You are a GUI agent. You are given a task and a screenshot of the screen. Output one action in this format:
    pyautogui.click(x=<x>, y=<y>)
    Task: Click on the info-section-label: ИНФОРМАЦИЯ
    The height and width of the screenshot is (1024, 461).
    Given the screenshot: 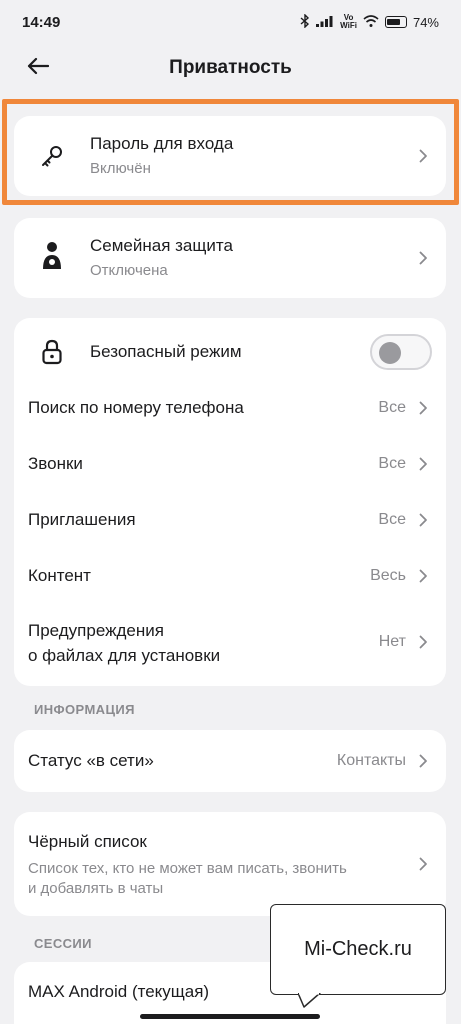 What is the action you would take?
    pyautogui.click(x=84, y=709)
    